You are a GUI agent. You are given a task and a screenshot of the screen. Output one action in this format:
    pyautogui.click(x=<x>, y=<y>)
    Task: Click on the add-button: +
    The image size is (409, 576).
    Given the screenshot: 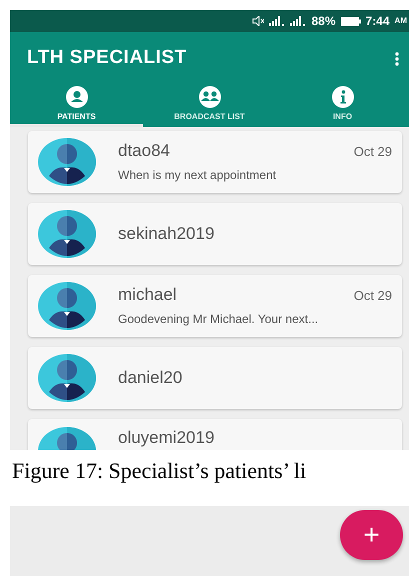 What is the action you would take?
    pyautogui.click(x=371, y=535)
    